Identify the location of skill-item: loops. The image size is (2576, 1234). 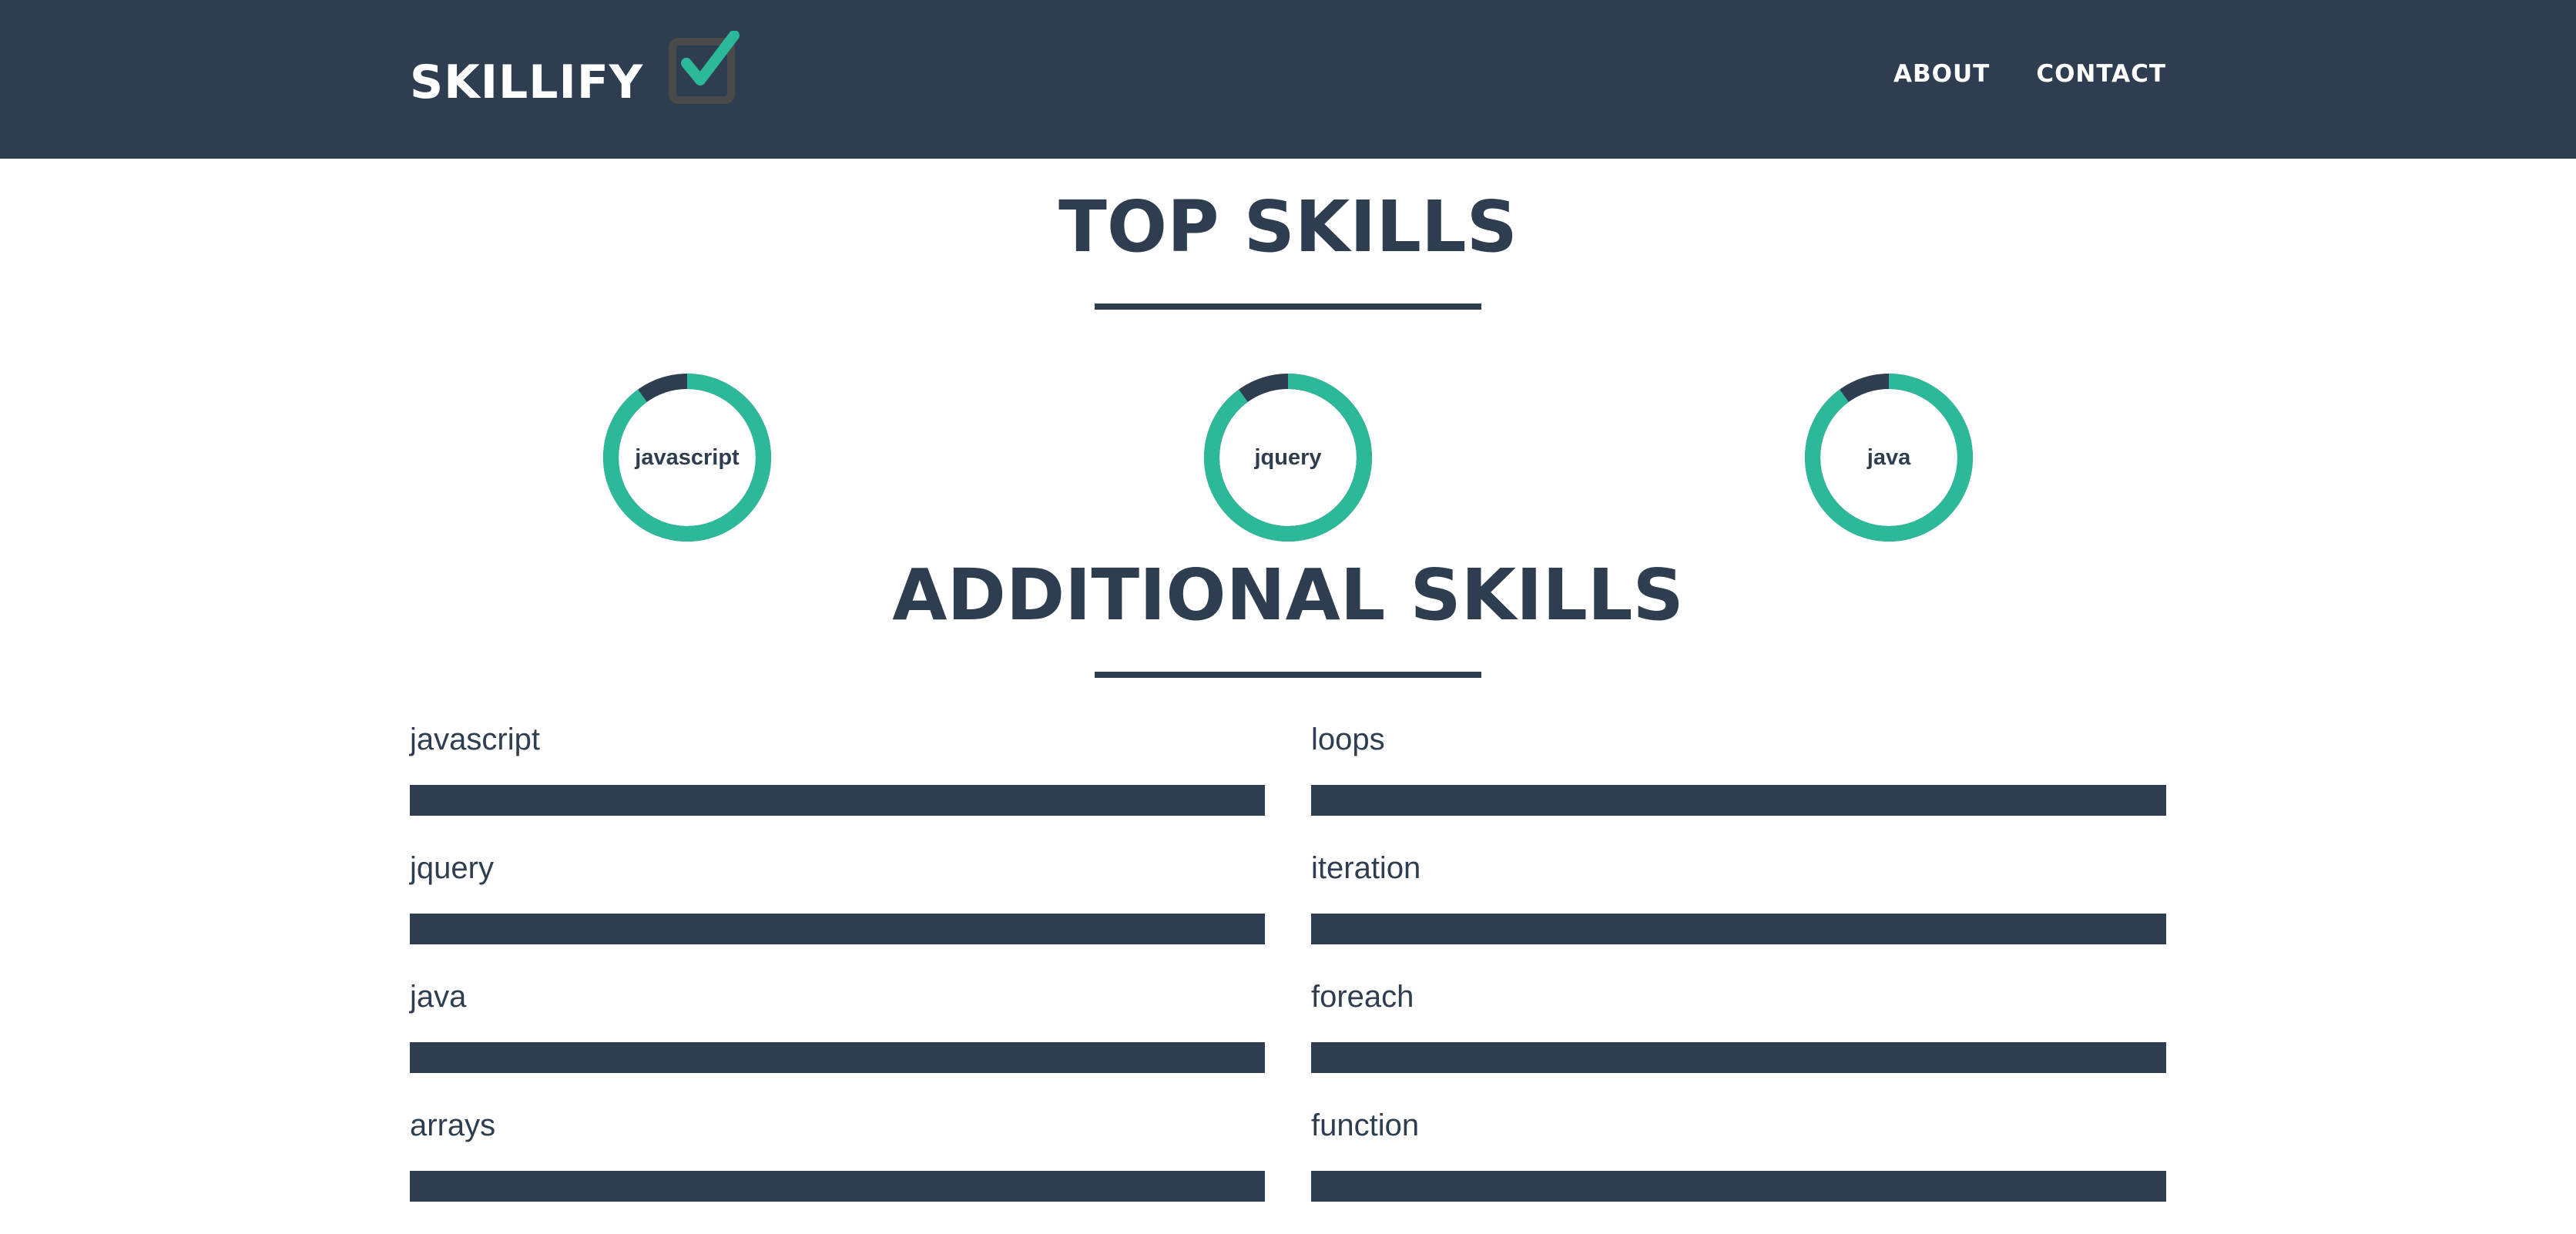
(1738, 768).